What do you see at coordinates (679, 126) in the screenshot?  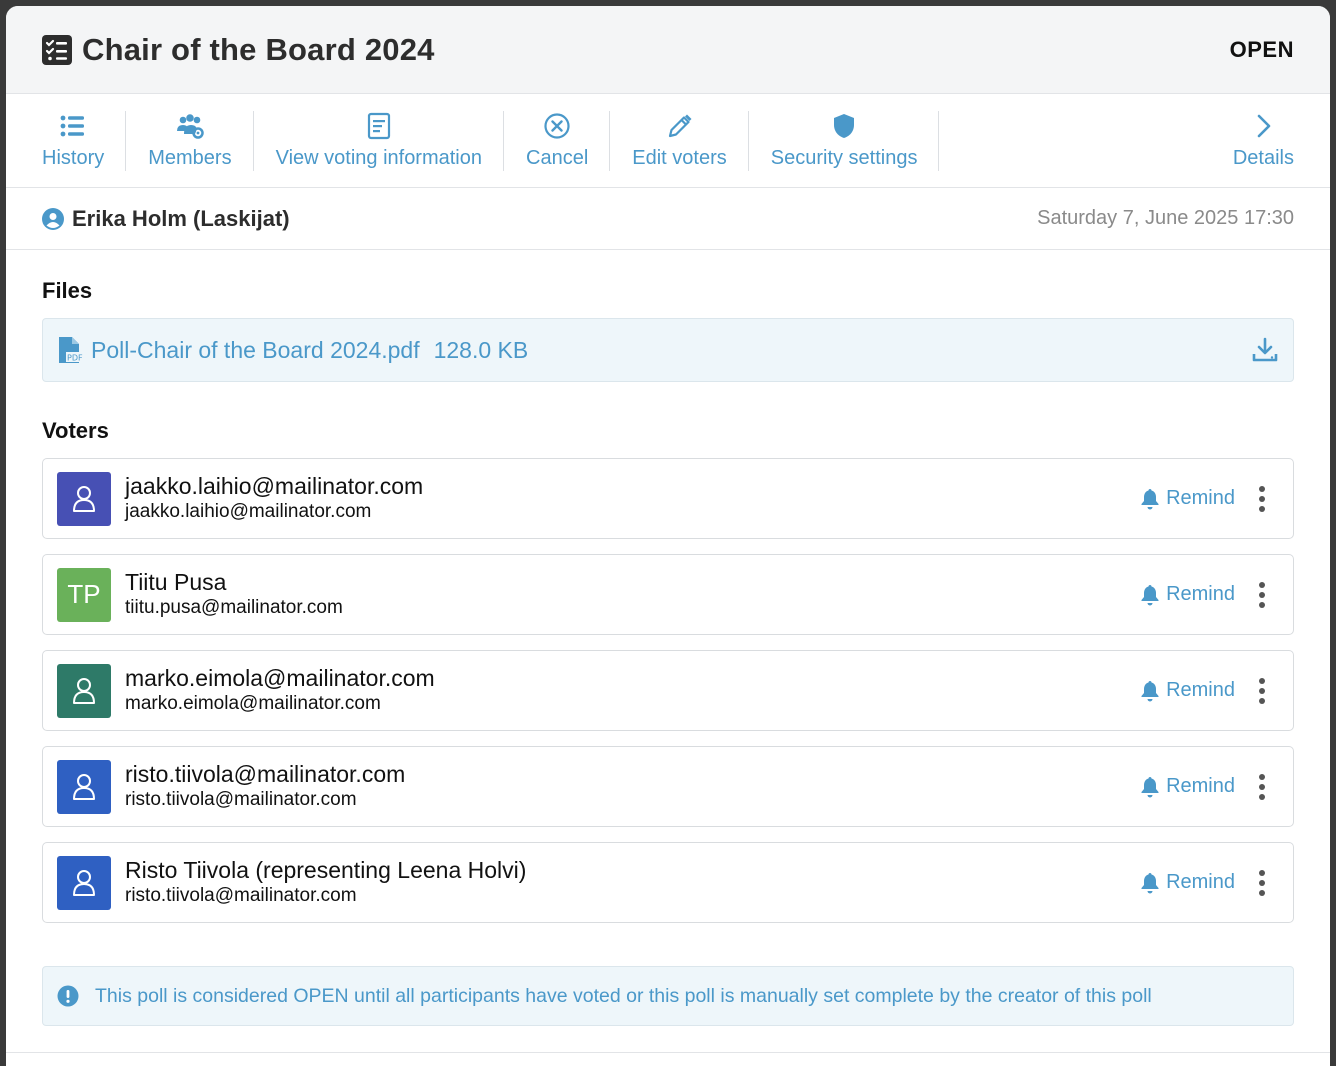 I see `pencil-icon` at bounding box center [679, 126].